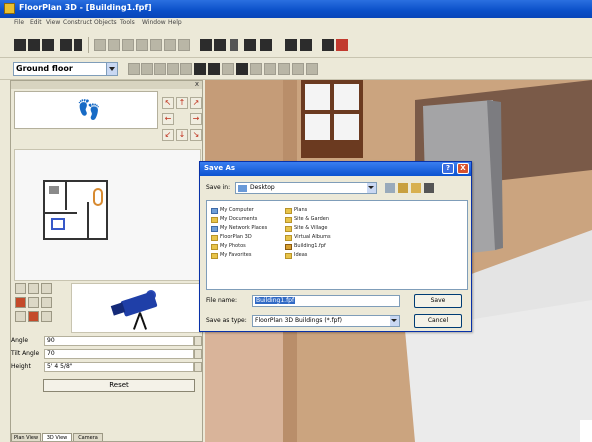 This screenshot has height=442, width=592. Describe the element at coordinates (416, 188) in the screenshot. I see `new-folder-icon` at that location.